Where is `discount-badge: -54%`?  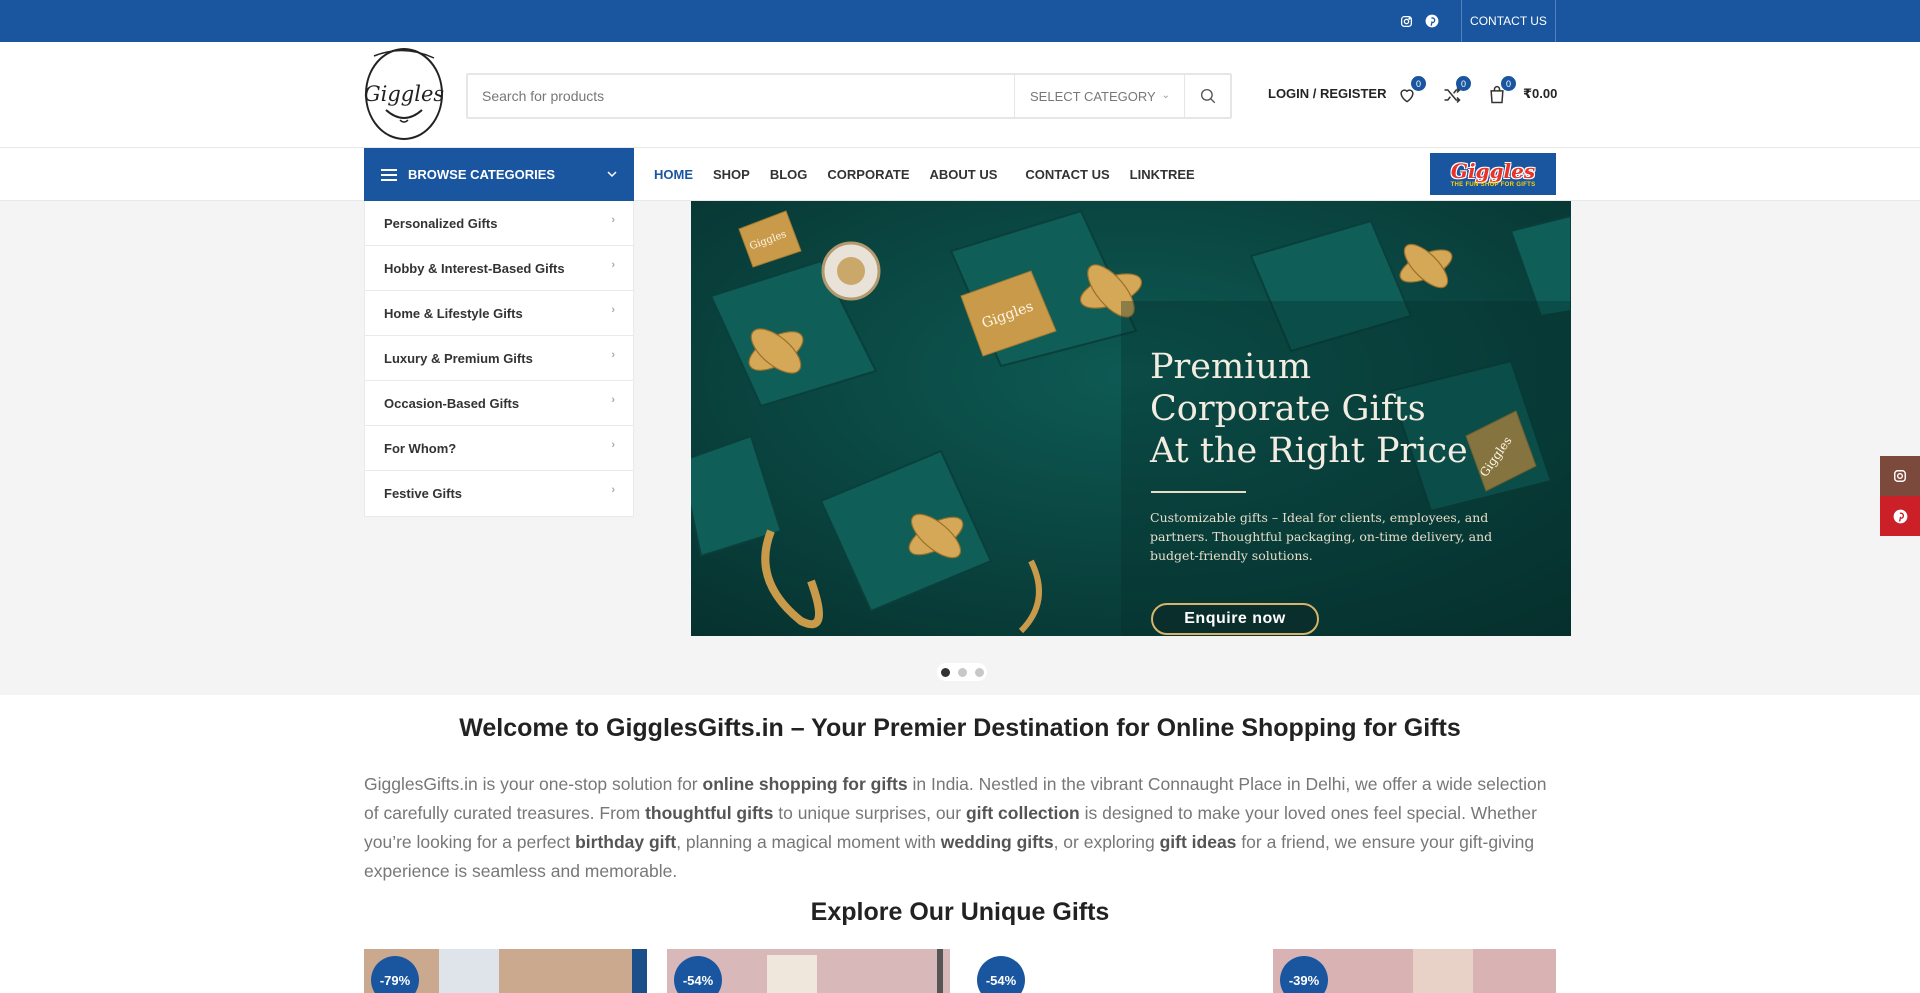 discount-badge: -54% is located at coordinates (1001, 974).